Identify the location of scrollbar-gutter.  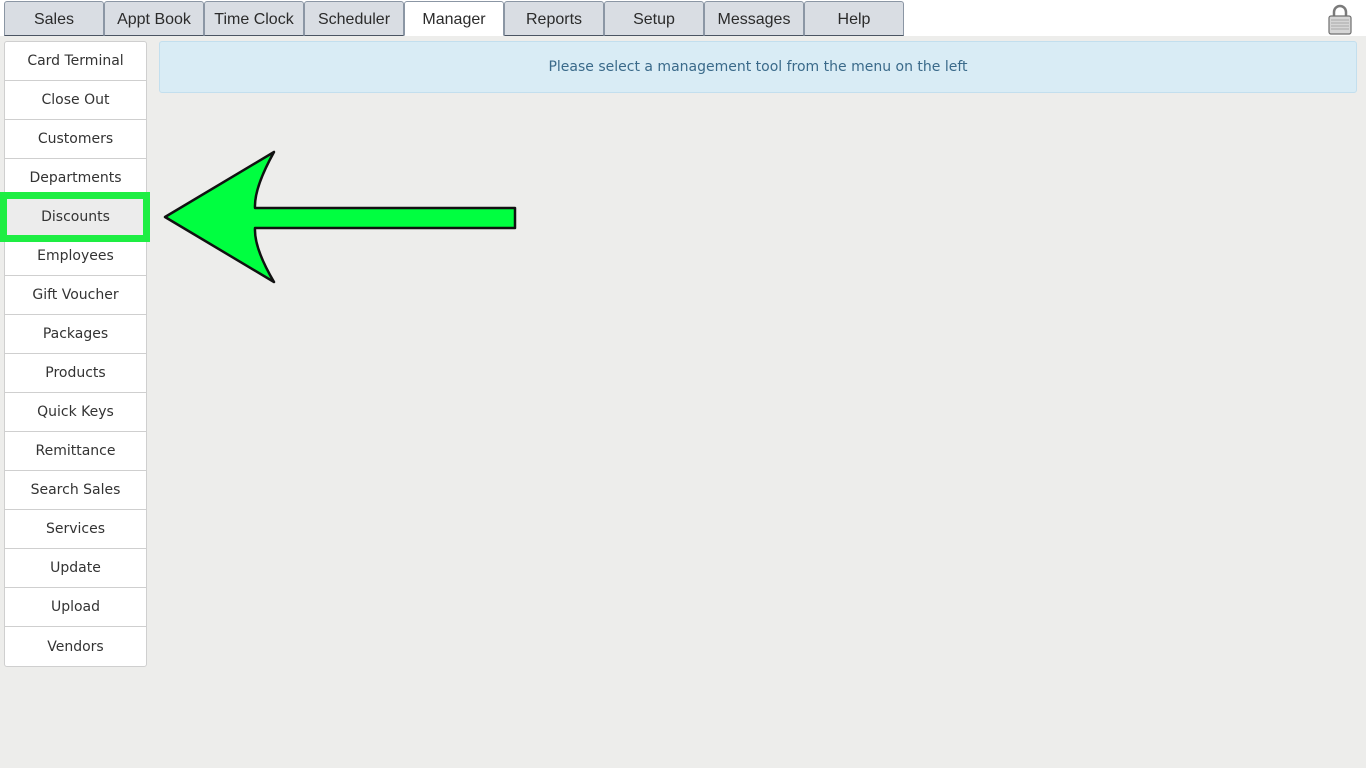
(1362, 402).